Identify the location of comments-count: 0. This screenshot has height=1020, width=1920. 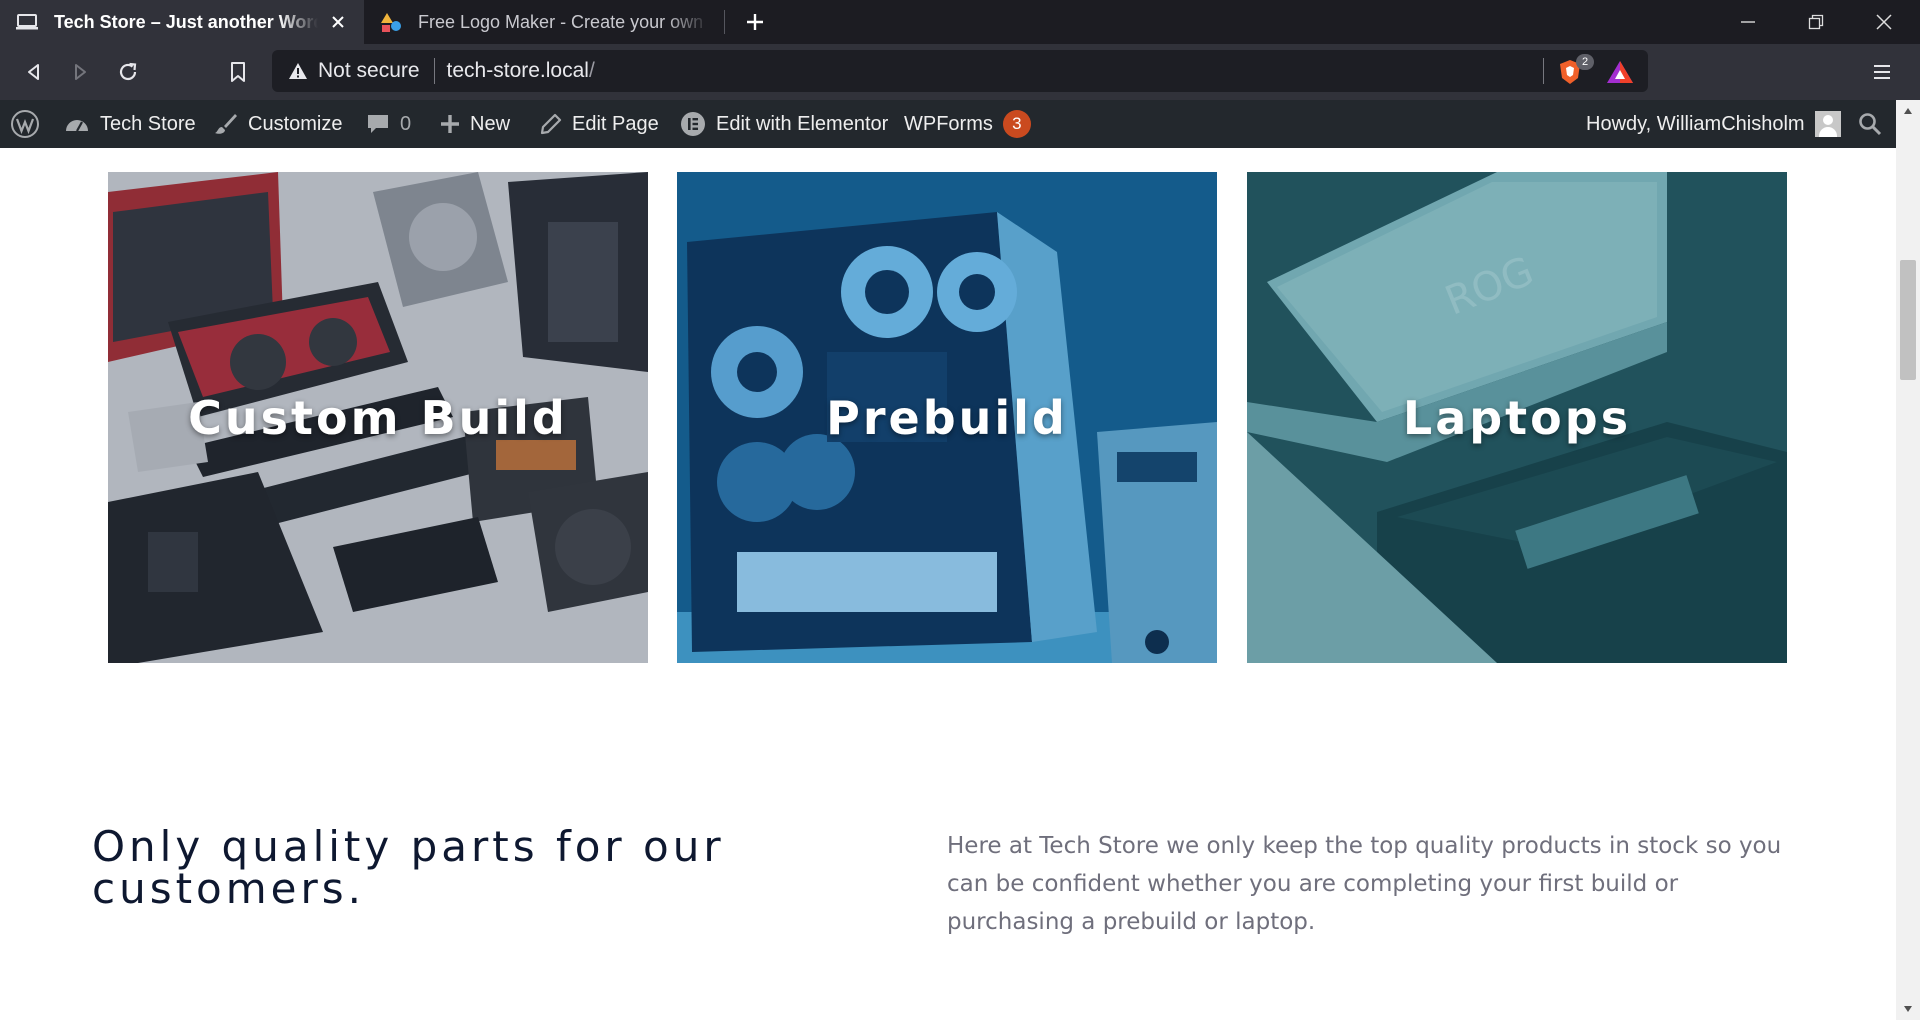
(406, 123).